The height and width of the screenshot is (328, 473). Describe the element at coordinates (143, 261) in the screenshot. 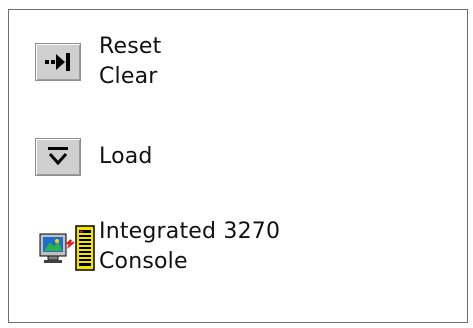

I see `console-label-line2: Console` at that location.